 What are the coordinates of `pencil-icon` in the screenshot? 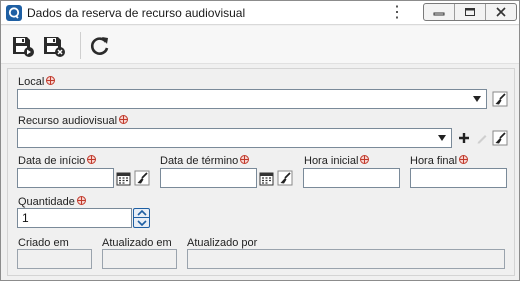 It's located at (481, 139).